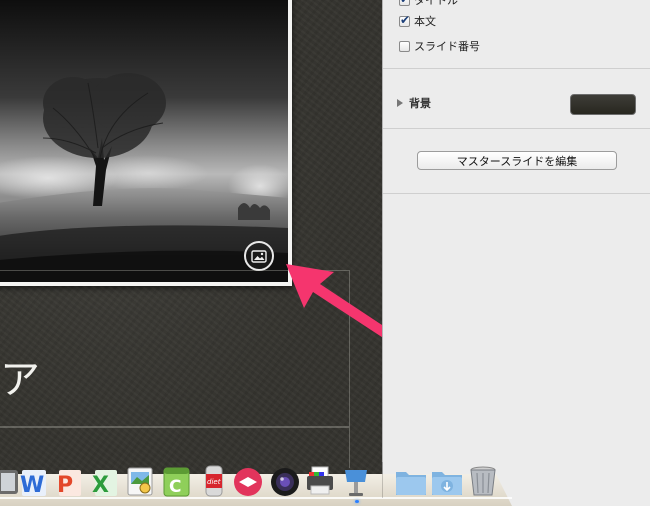 This screenshot has height=506, width=650. Describe the element at coordinates (357, 501) in the screenshot. I see `dock-running-indicator` at that location.